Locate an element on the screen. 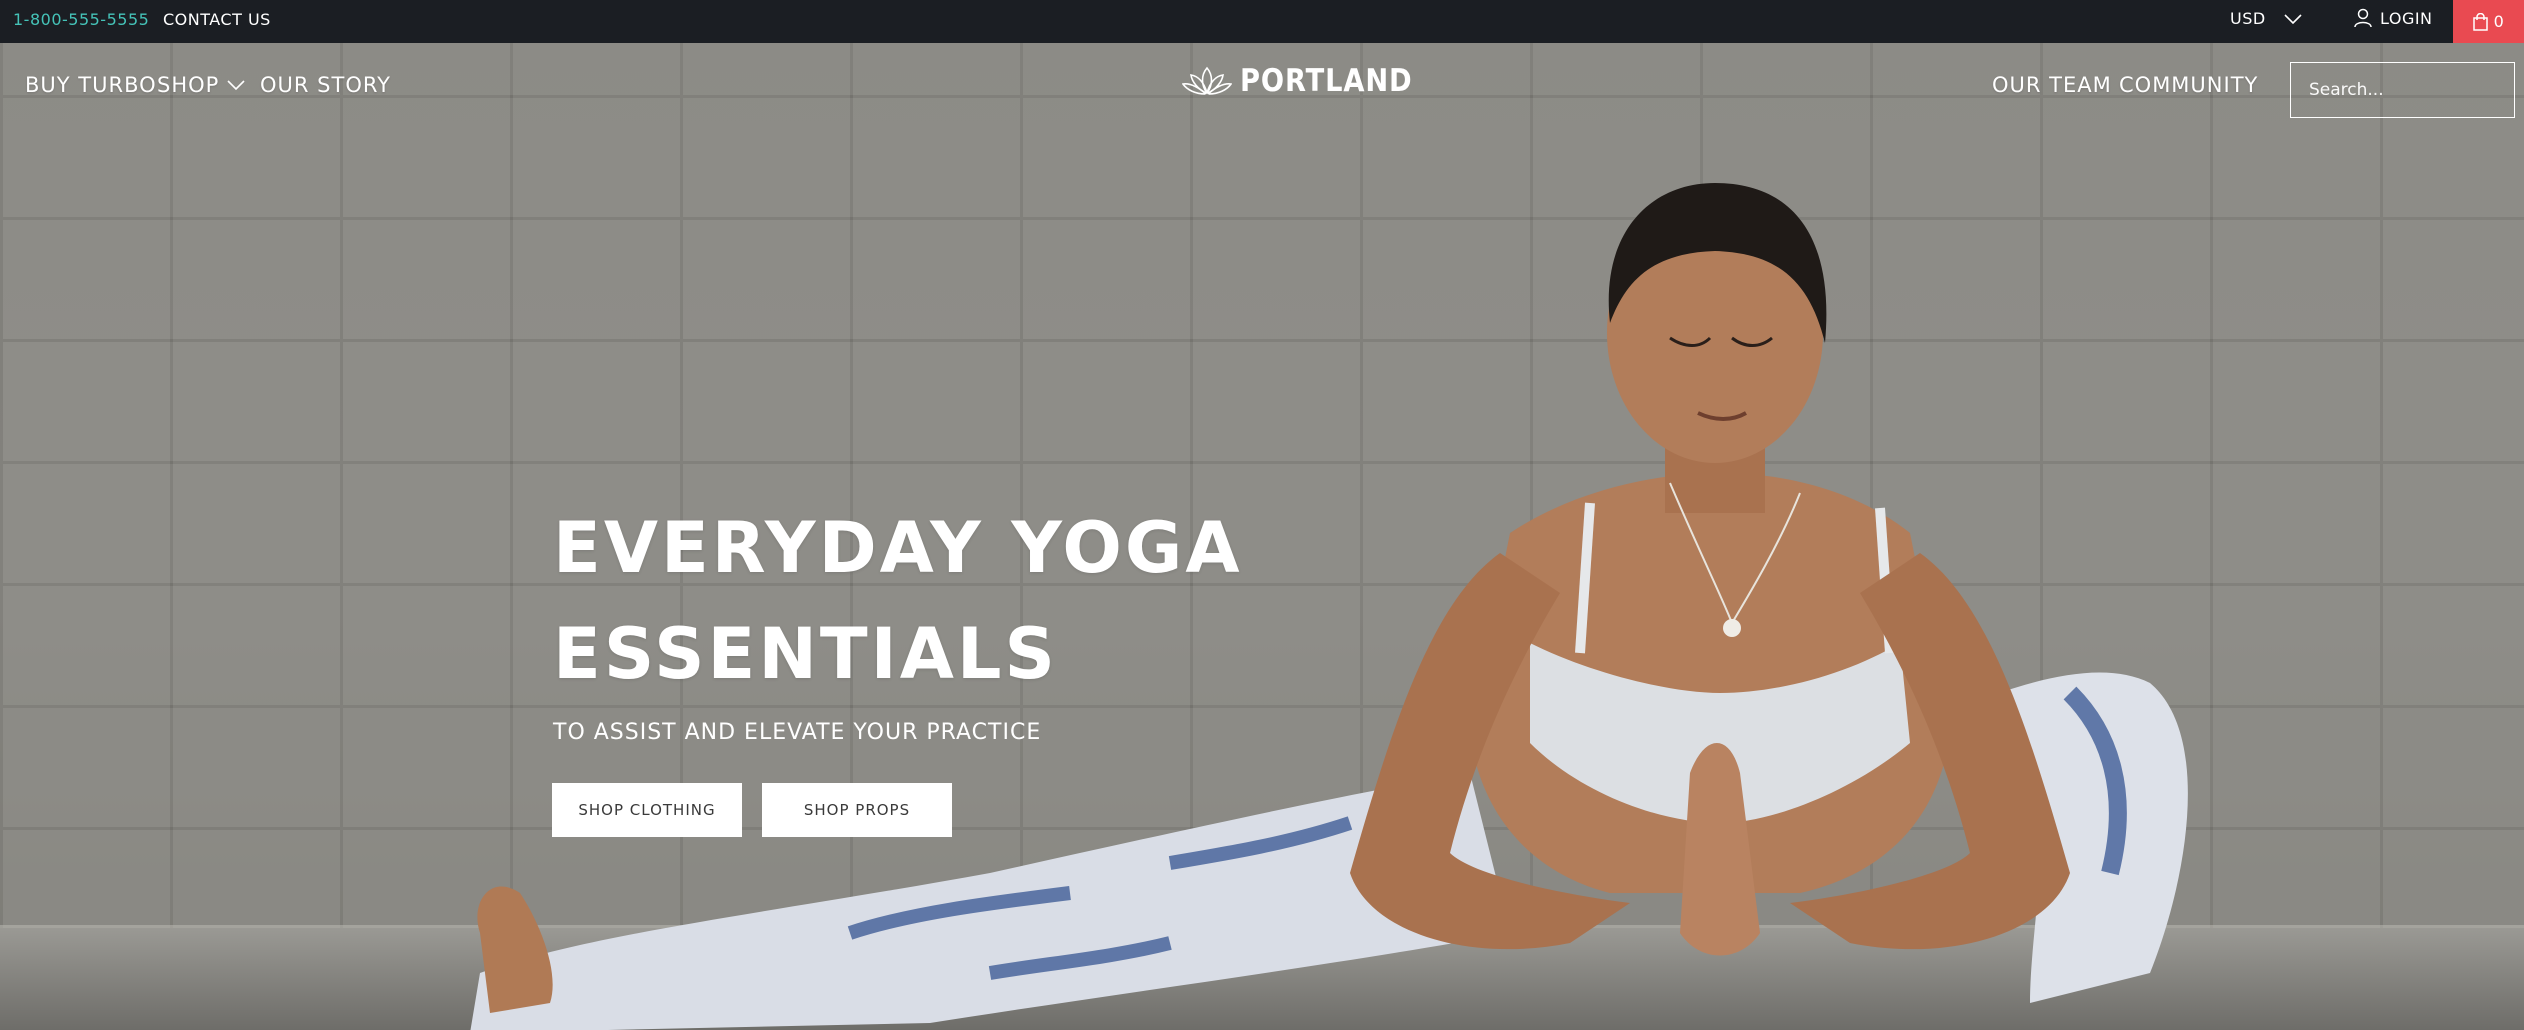 This screenshot has width=2524, height=1030. nav-shop-label: SHOP is located at coordinates (188, 85).